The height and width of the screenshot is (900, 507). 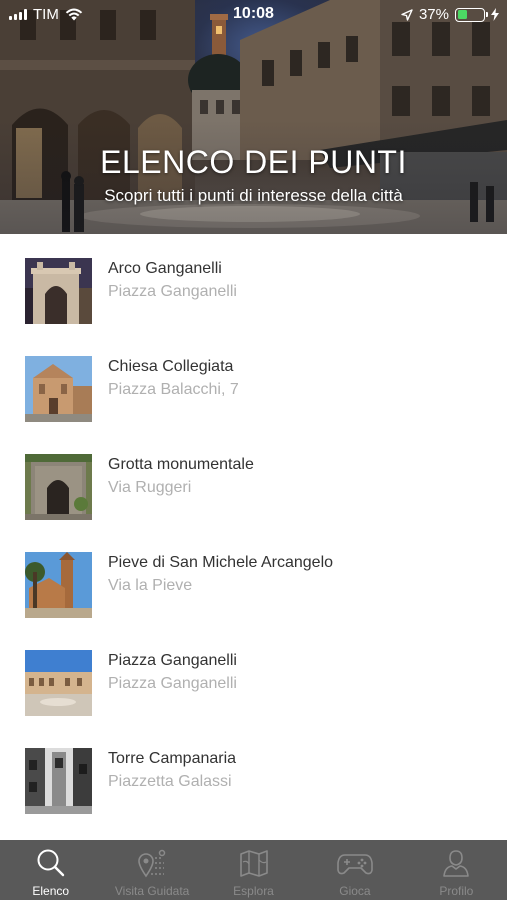 What do you see at coordinates (355, 864) in the screenshot?
I see `gamepad-icon` at bounding box center [355, 864].